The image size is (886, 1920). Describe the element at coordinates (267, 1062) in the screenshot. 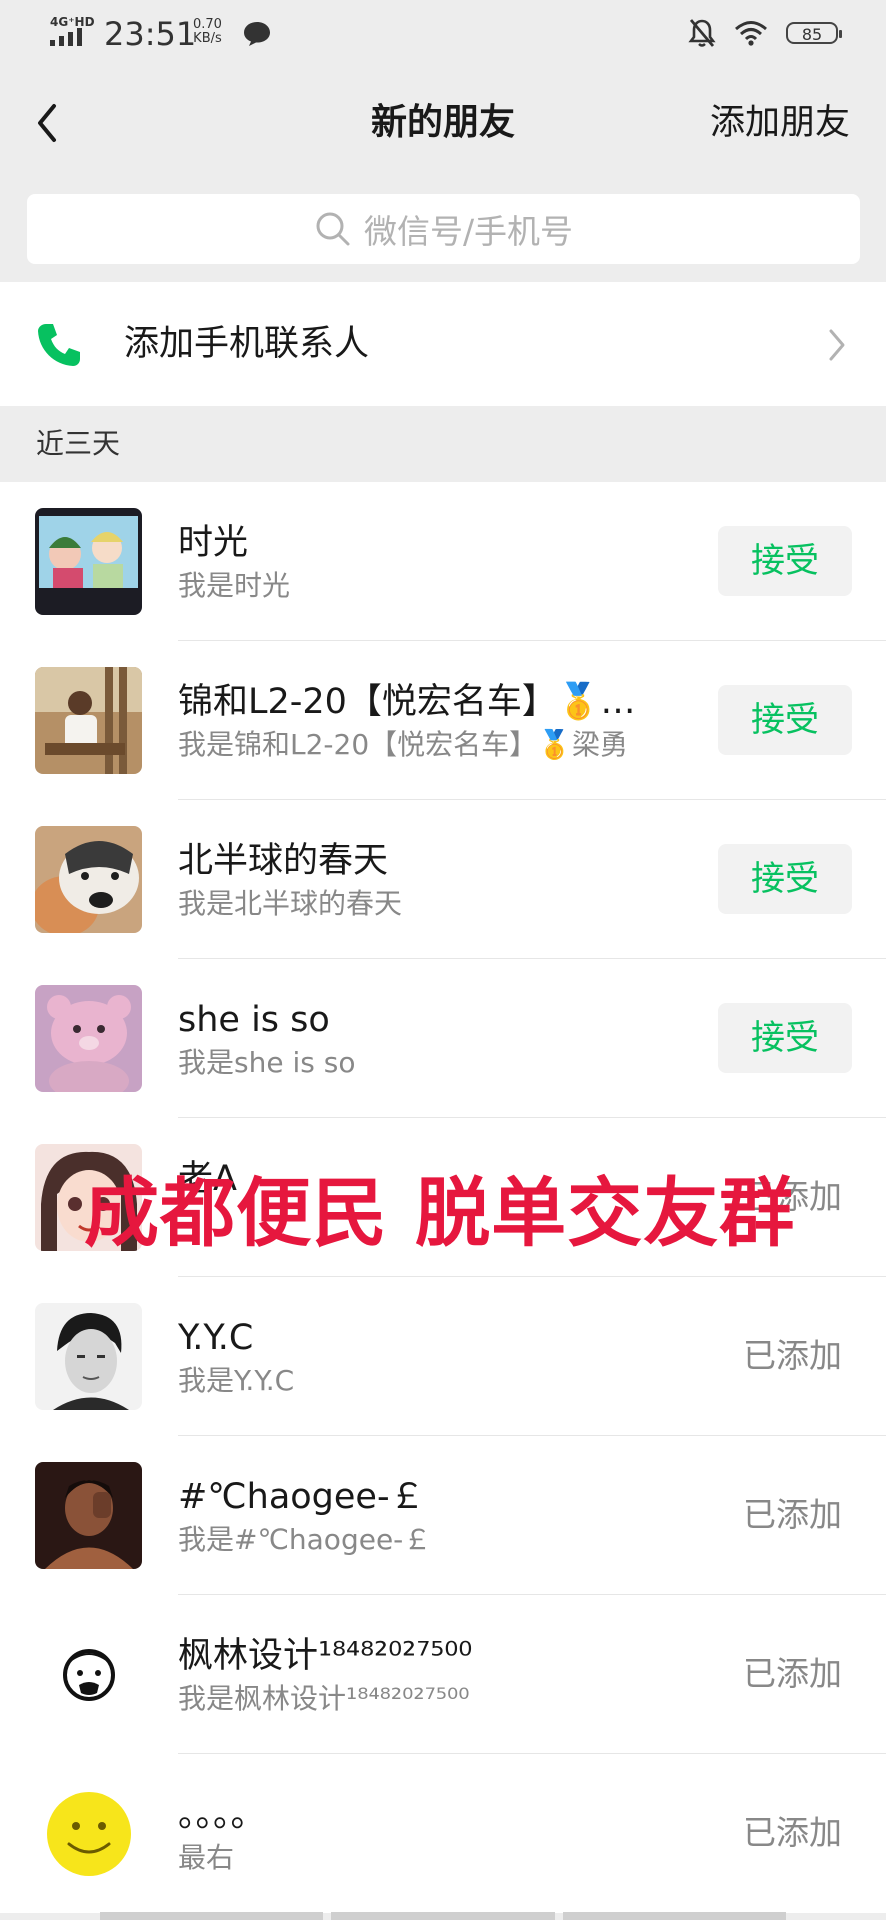

I see `friend-message: 我是she is so` at that location.